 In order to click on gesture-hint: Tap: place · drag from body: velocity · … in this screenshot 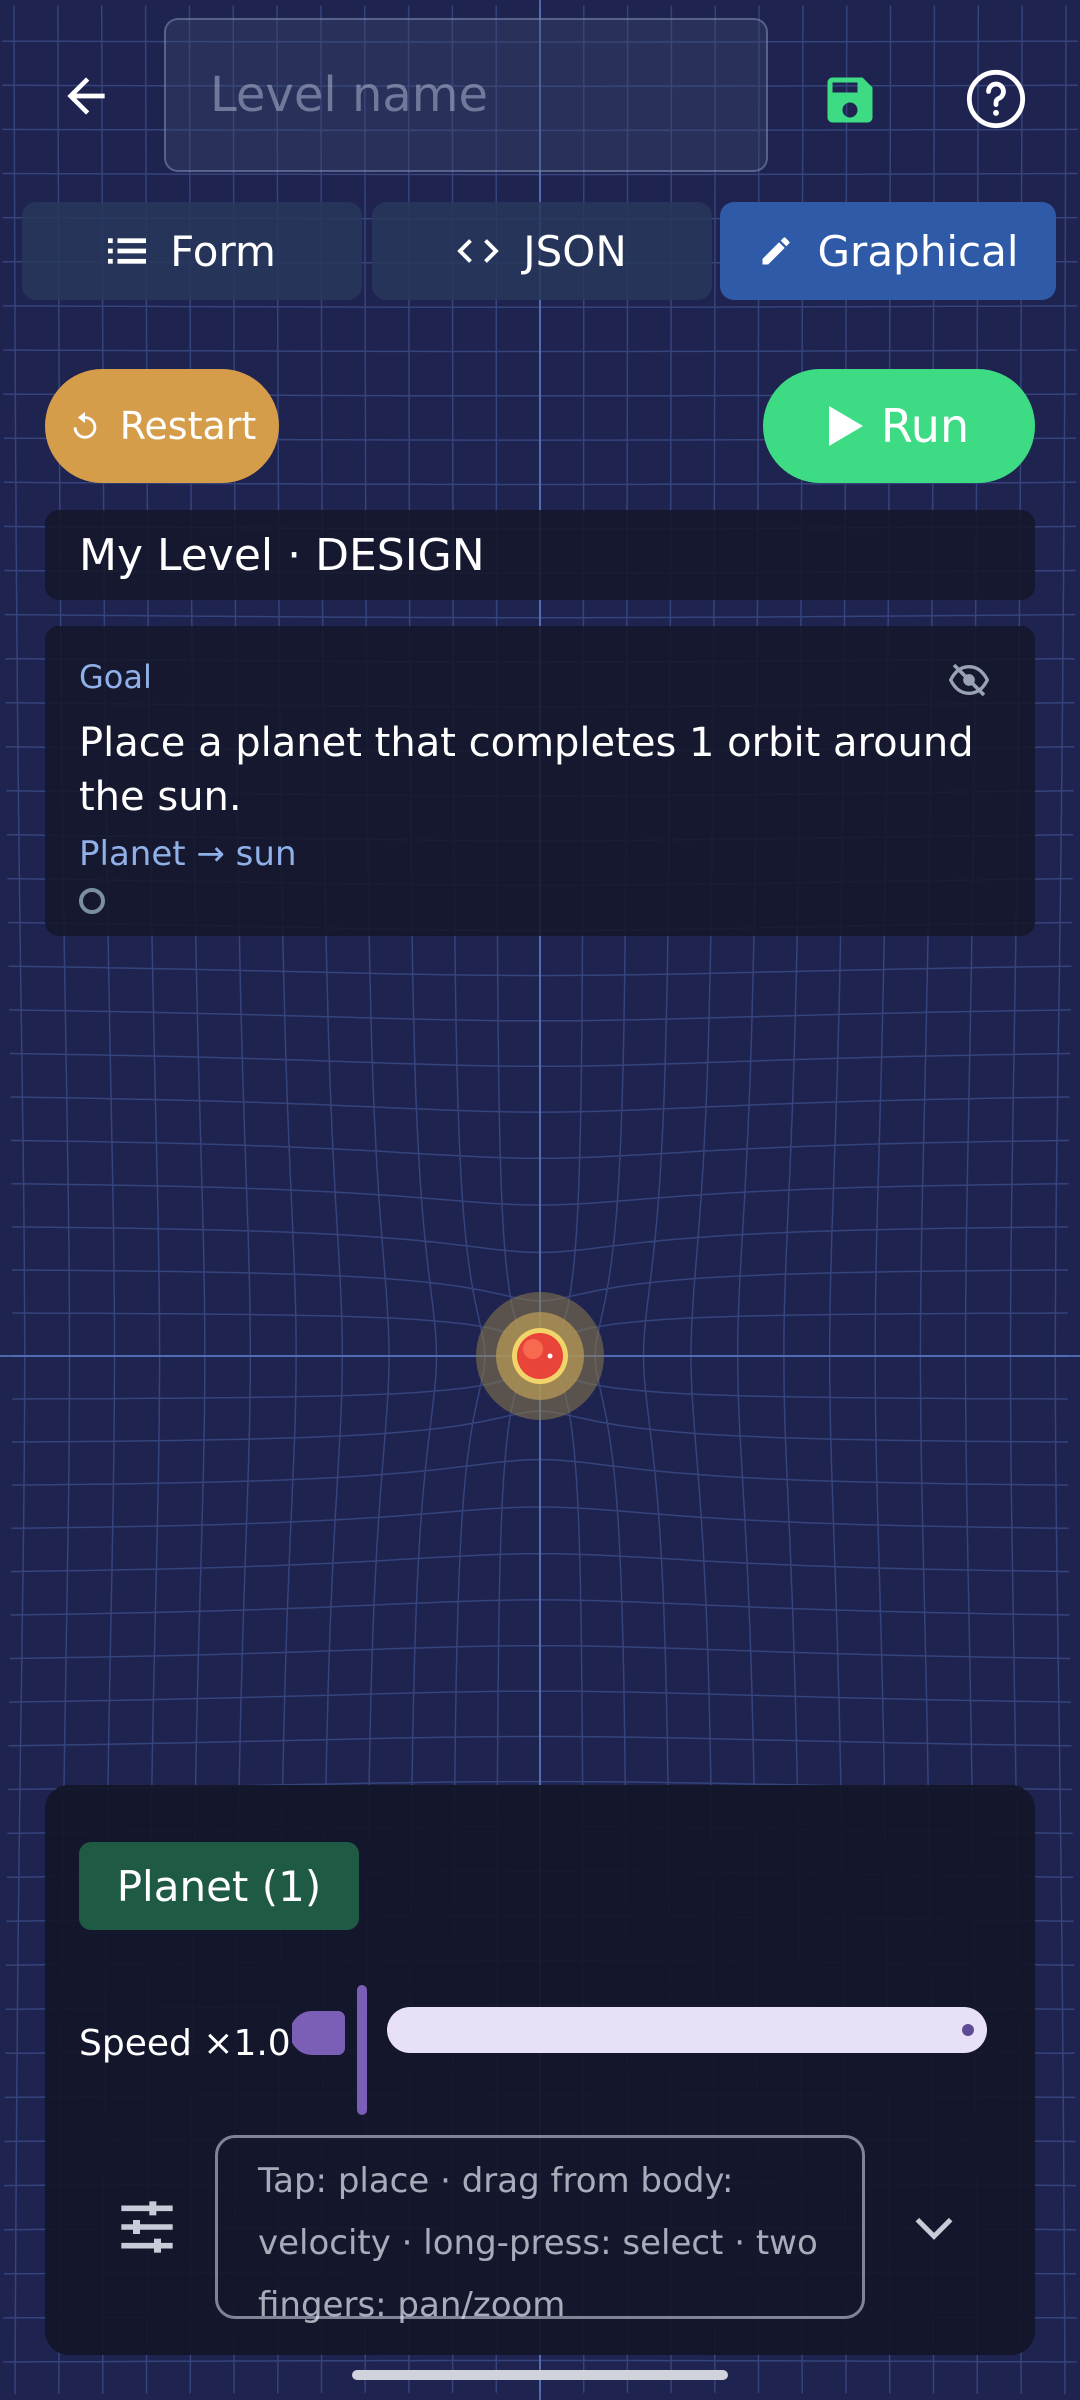, I will do `click(540, 2230)`.